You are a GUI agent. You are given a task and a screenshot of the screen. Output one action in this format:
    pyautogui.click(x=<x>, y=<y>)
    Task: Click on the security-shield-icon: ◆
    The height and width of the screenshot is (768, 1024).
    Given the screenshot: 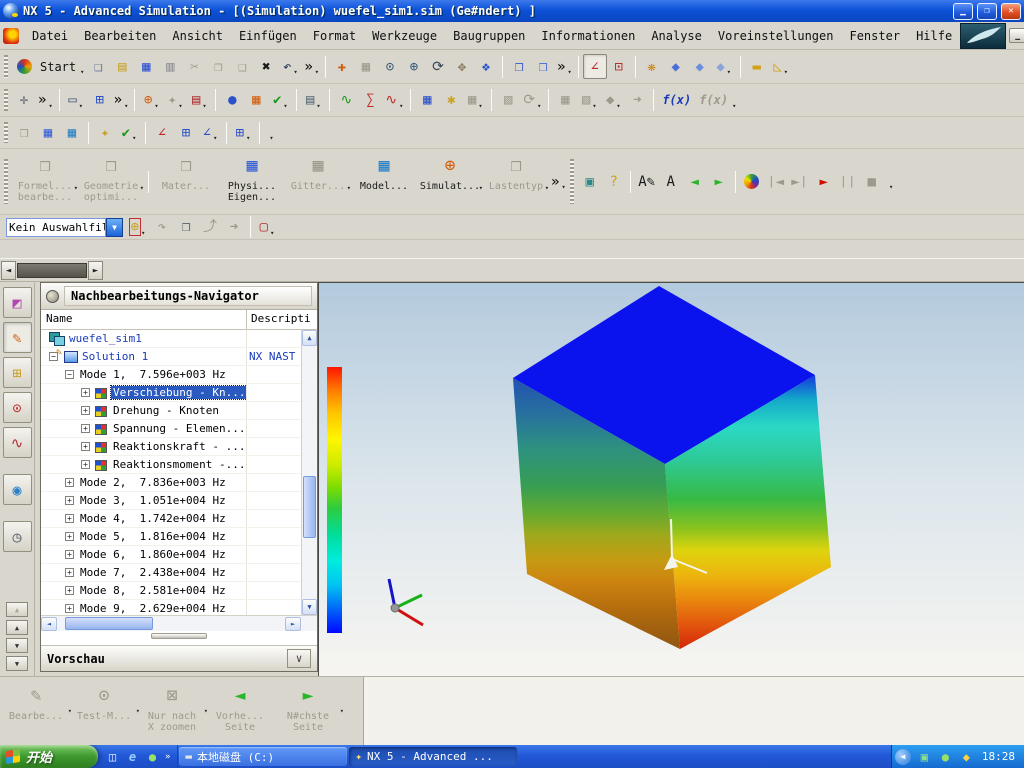 What is the action you would take?
    pyautogui.click(x=966, y=757)
    